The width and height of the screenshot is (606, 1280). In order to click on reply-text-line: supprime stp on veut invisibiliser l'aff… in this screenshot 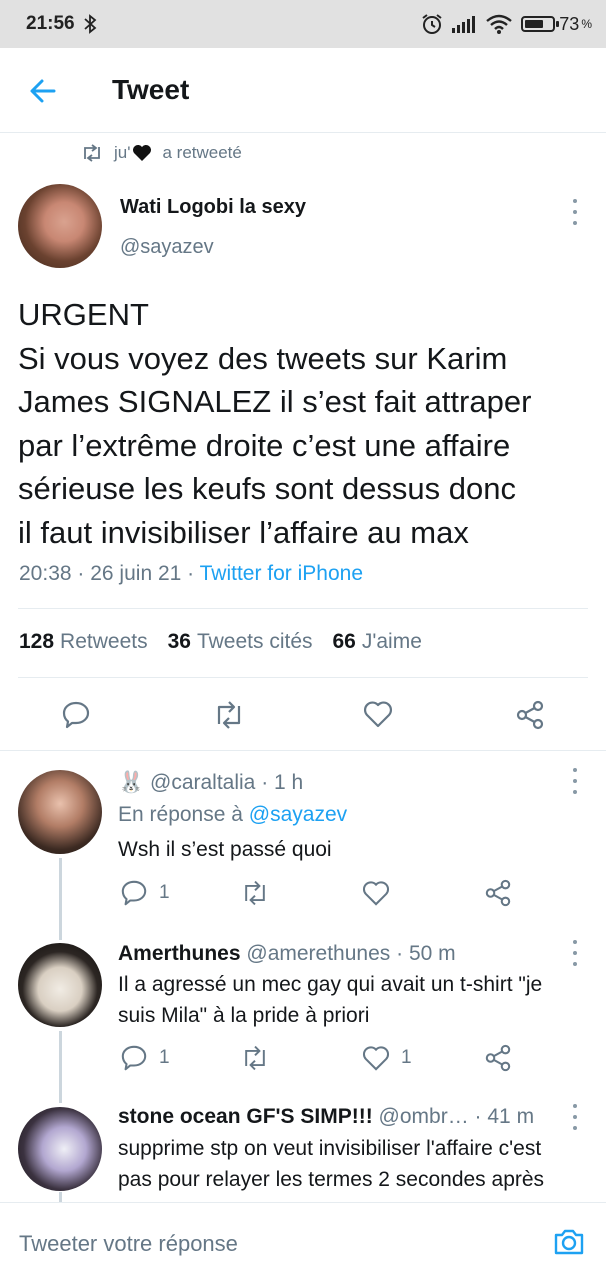, I will do `click(330, 1148)`.